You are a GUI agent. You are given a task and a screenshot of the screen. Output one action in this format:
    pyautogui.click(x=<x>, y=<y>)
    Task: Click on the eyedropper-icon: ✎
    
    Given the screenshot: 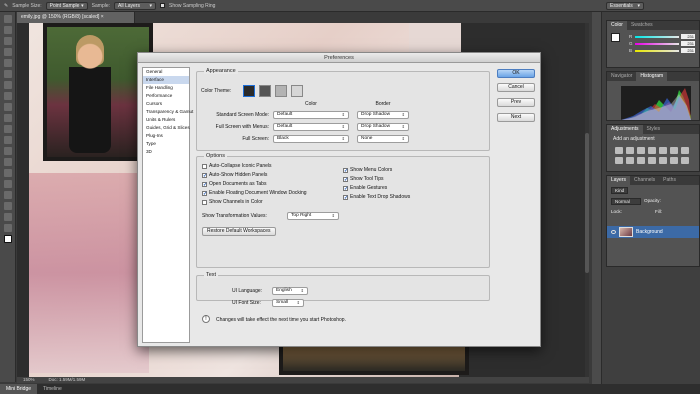 What is the action you would take?
    pyautogui.click(x=6, y=6)
    